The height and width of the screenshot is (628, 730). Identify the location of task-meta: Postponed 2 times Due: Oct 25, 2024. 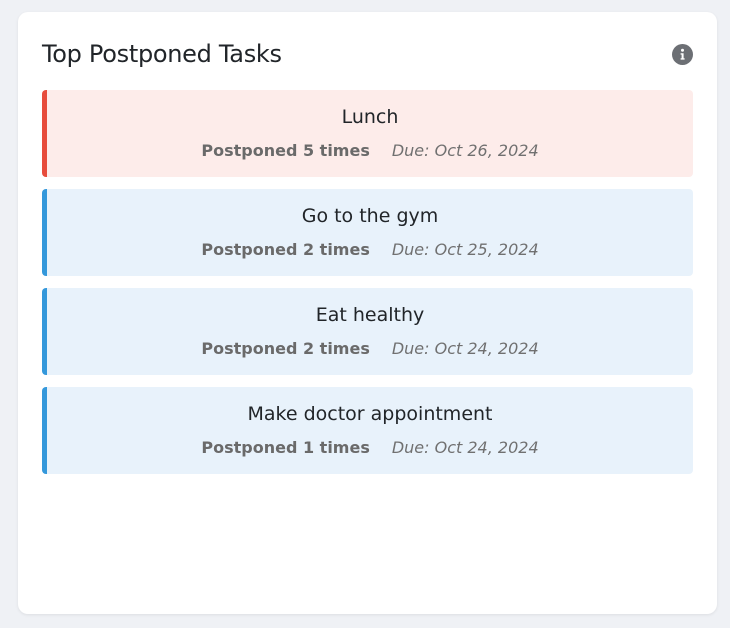
(370, 250).